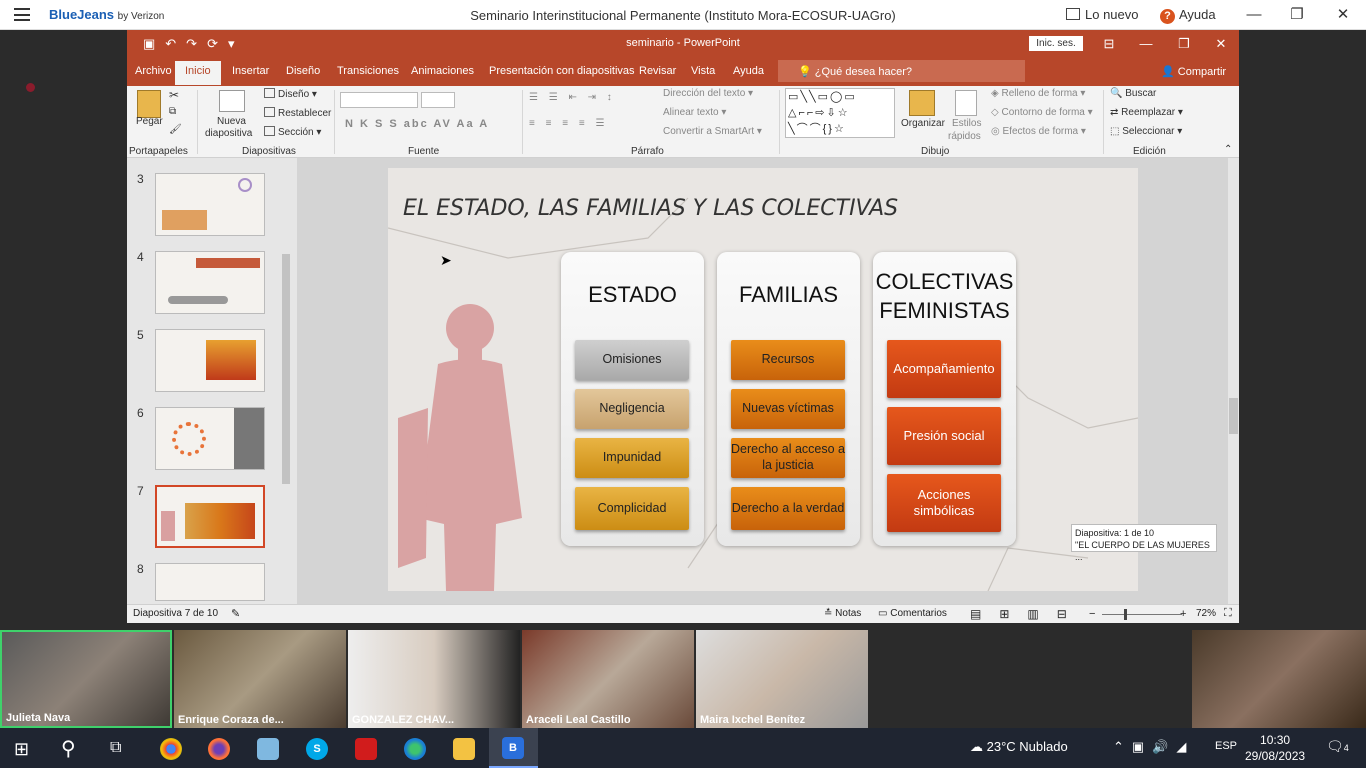 This screenshot has height=768, width=1366. I want to click on pp-restore-icon: ❐, so click(1184, 44).